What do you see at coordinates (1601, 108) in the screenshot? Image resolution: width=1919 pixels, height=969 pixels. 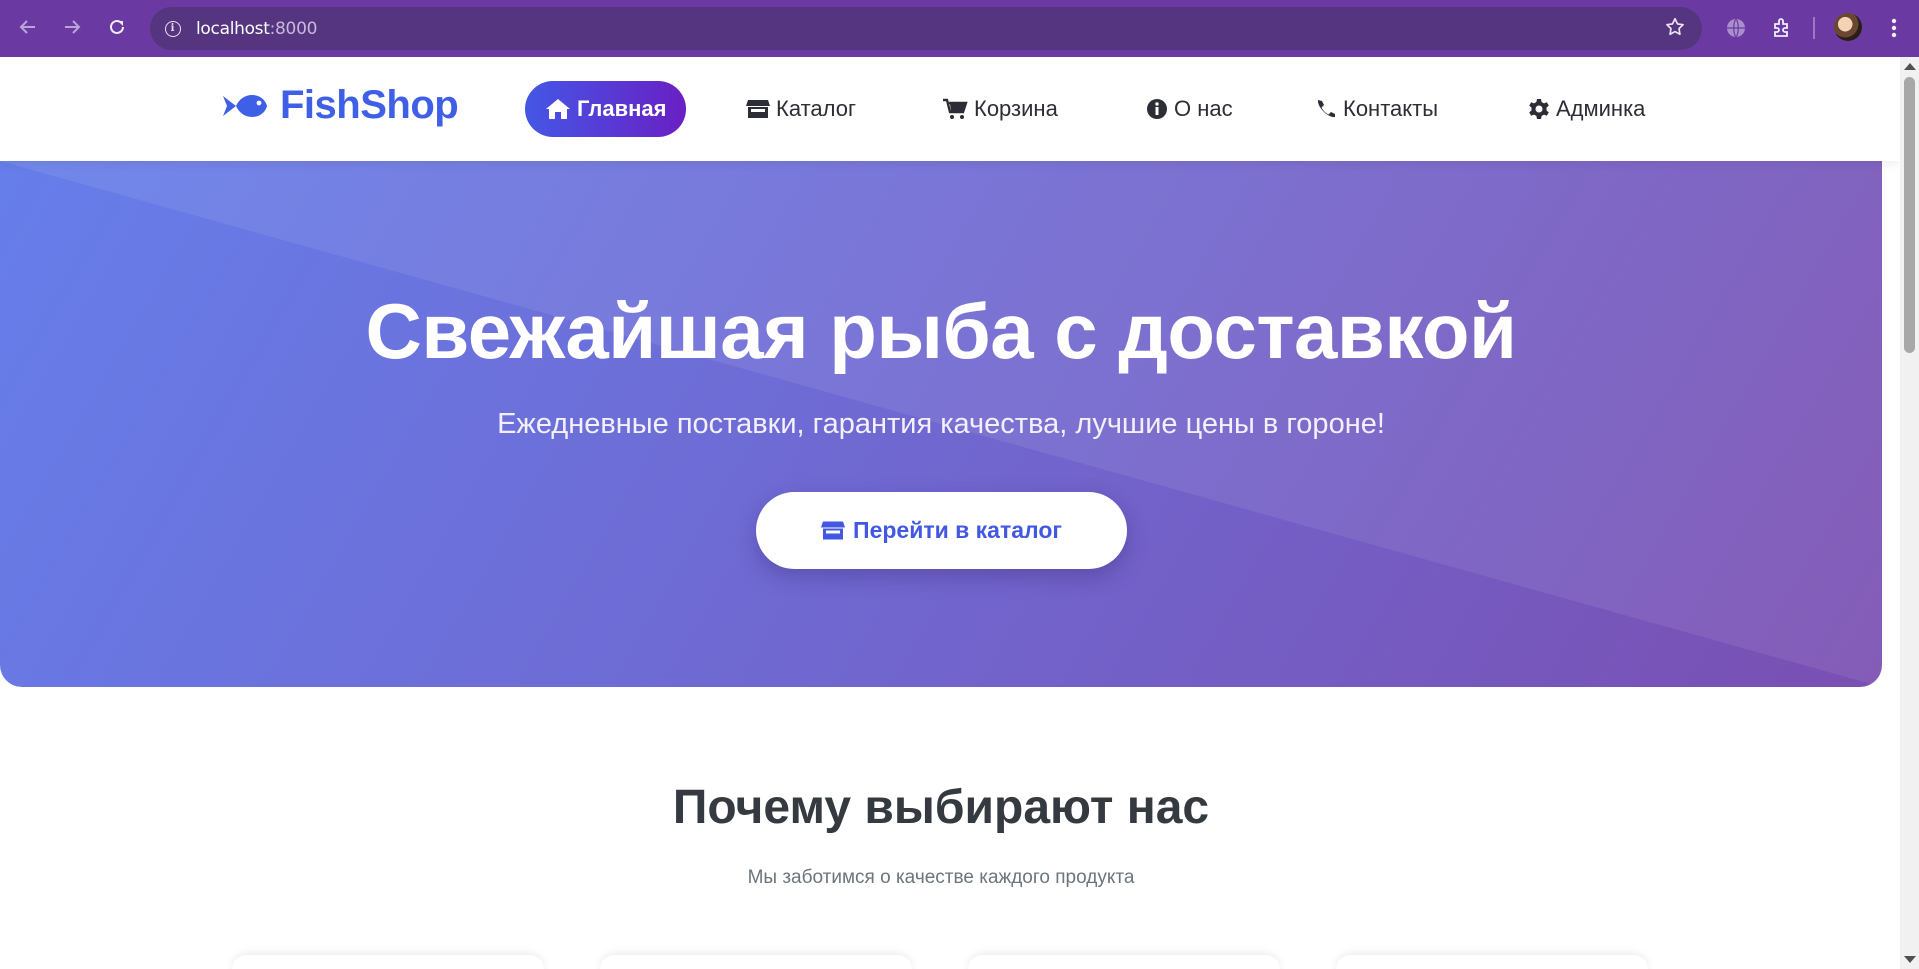 I see `nav-label: Админка` at bounding box center [1601, 108].